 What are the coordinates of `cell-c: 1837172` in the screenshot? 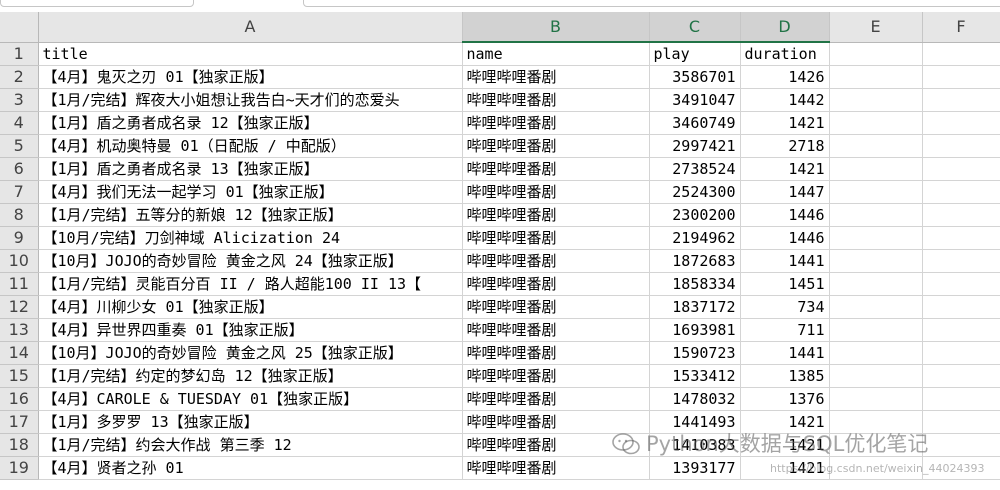 It's located at (695, 307).